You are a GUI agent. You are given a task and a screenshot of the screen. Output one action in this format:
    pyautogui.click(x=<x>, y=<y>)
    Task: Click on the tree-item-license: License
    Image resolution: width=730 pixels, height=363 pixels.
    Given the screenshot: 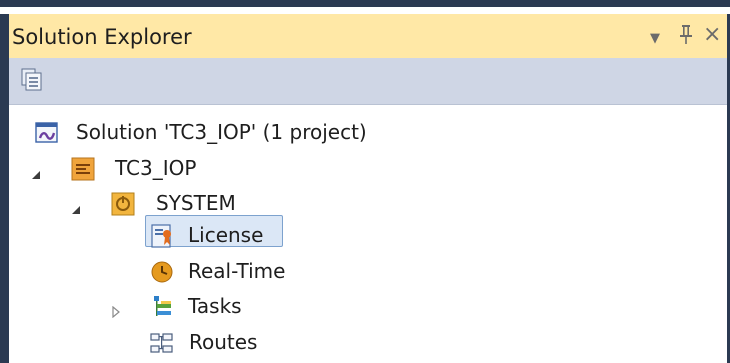 What is the action you would take?
    pyautogui.click(x=249, y=236)
    